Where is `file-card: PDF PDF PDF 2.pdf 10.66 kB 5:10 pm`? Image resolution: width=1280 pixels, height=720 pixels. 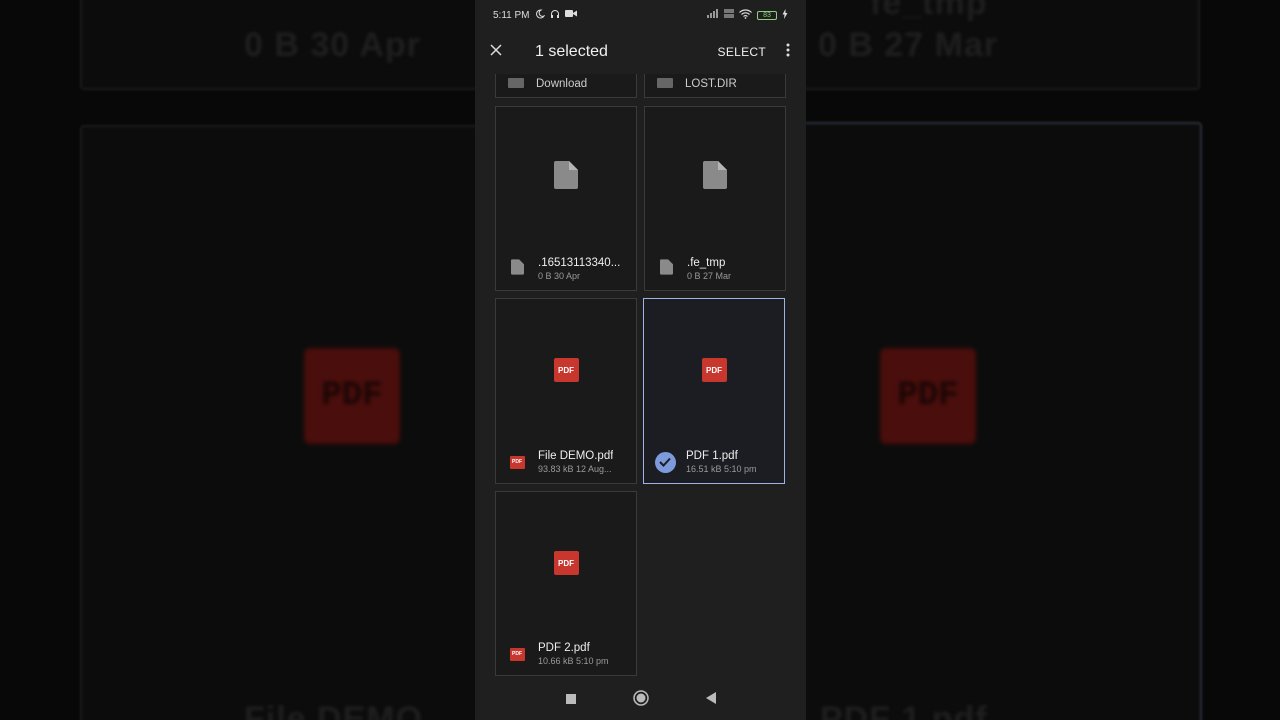
file-card: PDF PDF PDF 2.pdf 10.66 kB 5:10 pm is located at coordinates (566, 583).